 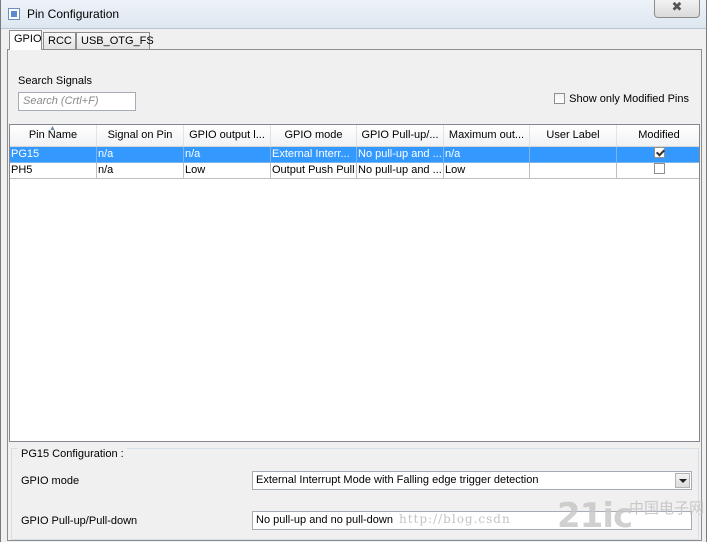 What do you see at coordinates (227, 155) in the screenshot?
I see `cell-output-level: n/a` at bounding box center [227, 155].